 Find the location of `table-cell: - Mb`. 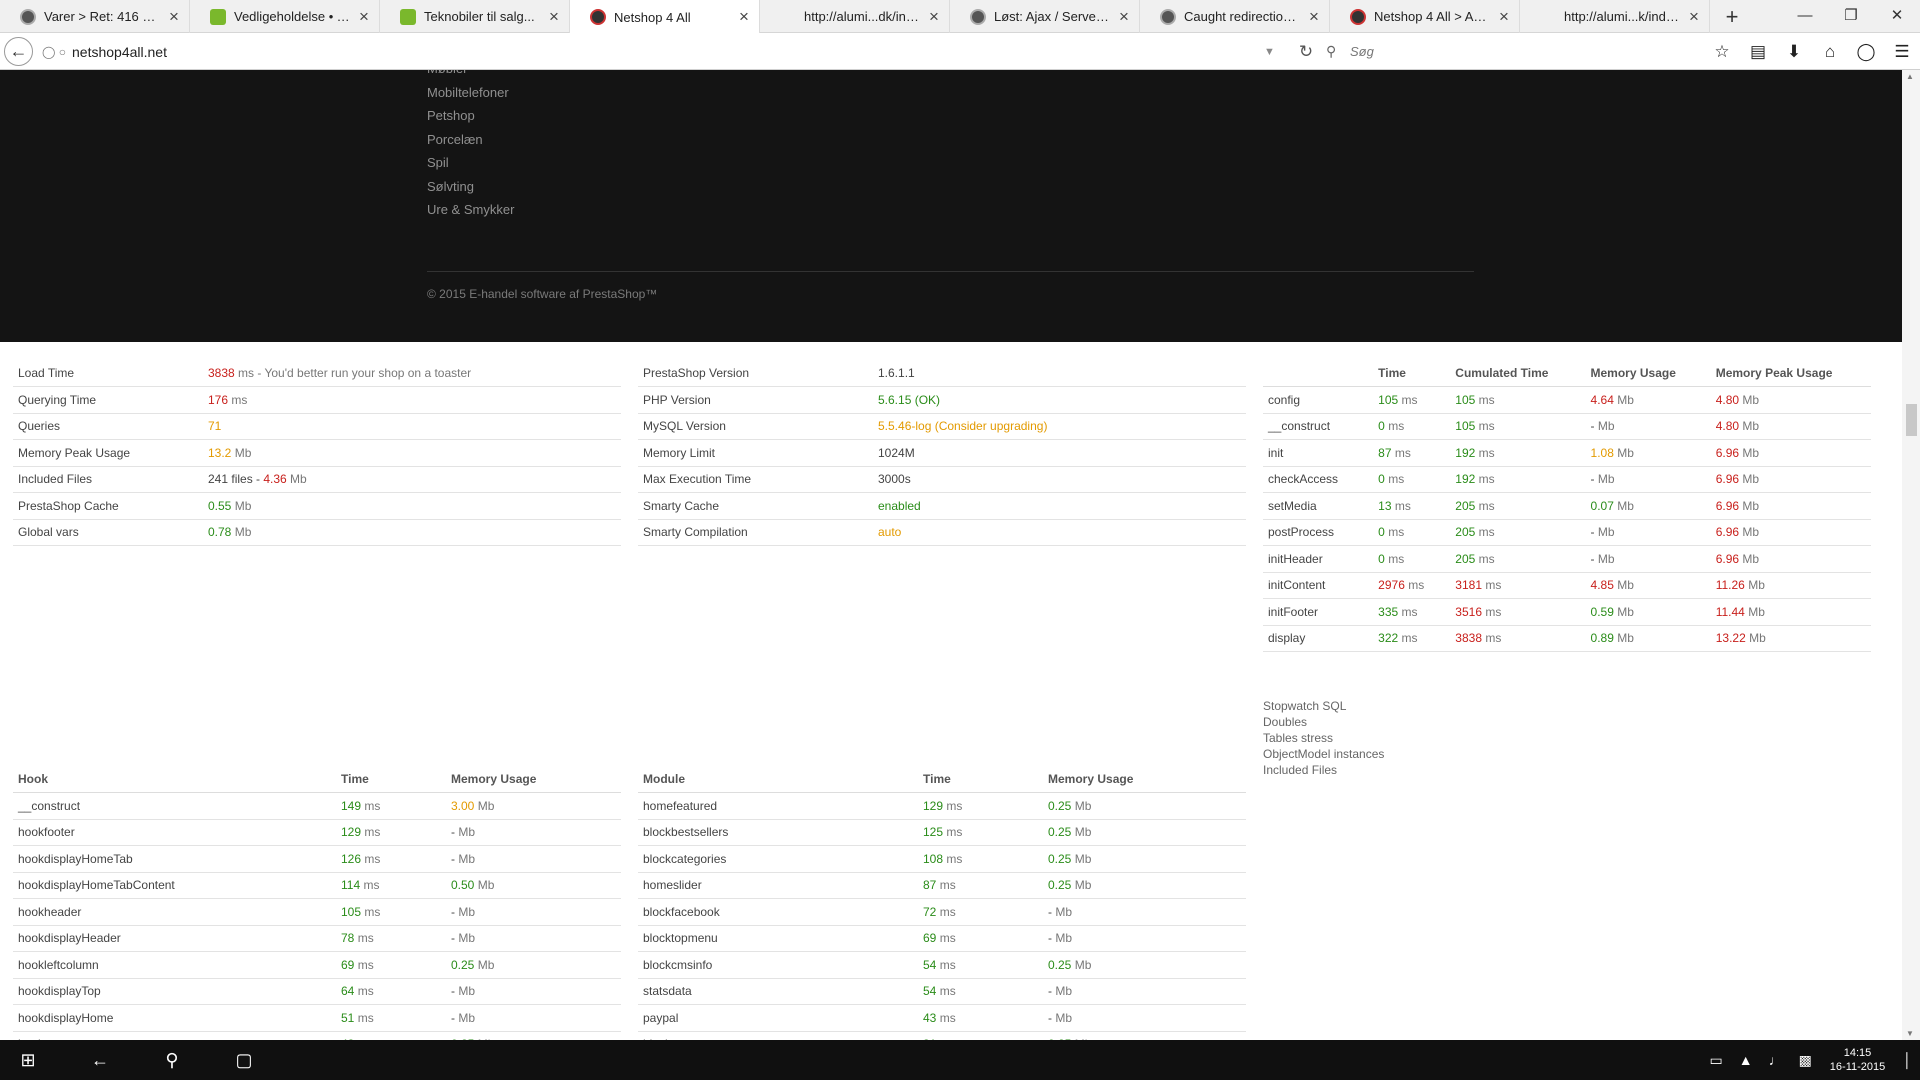

table-cell: - Mb is located at coordinates (1144, 1018).